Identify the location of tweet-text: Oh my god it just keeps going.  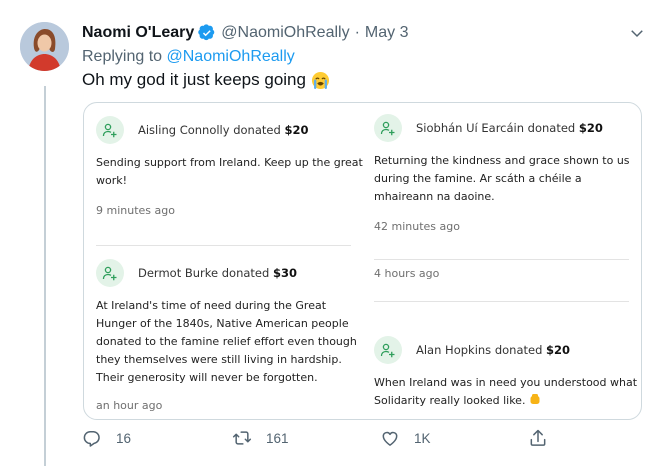
(206, 80).